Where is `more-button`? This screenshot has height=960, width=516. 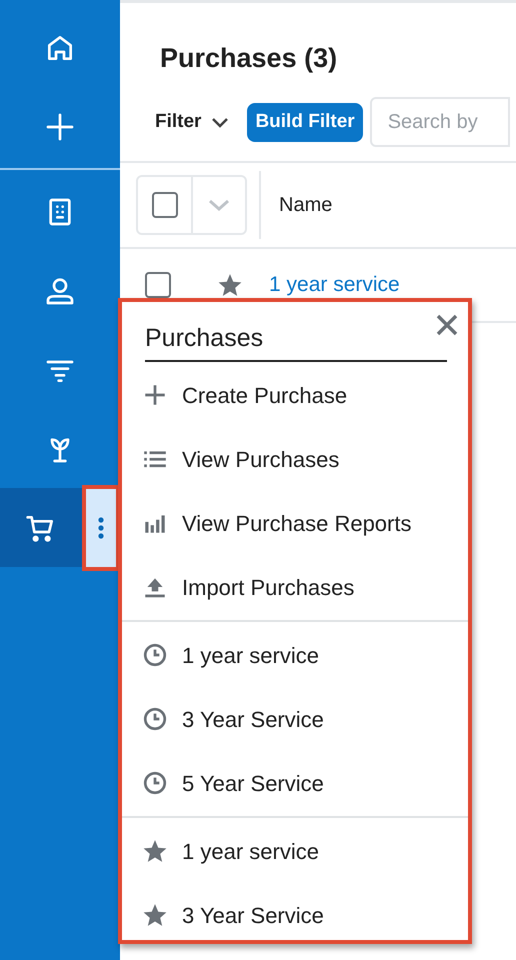 more-button is located at coordinates (101, 527).